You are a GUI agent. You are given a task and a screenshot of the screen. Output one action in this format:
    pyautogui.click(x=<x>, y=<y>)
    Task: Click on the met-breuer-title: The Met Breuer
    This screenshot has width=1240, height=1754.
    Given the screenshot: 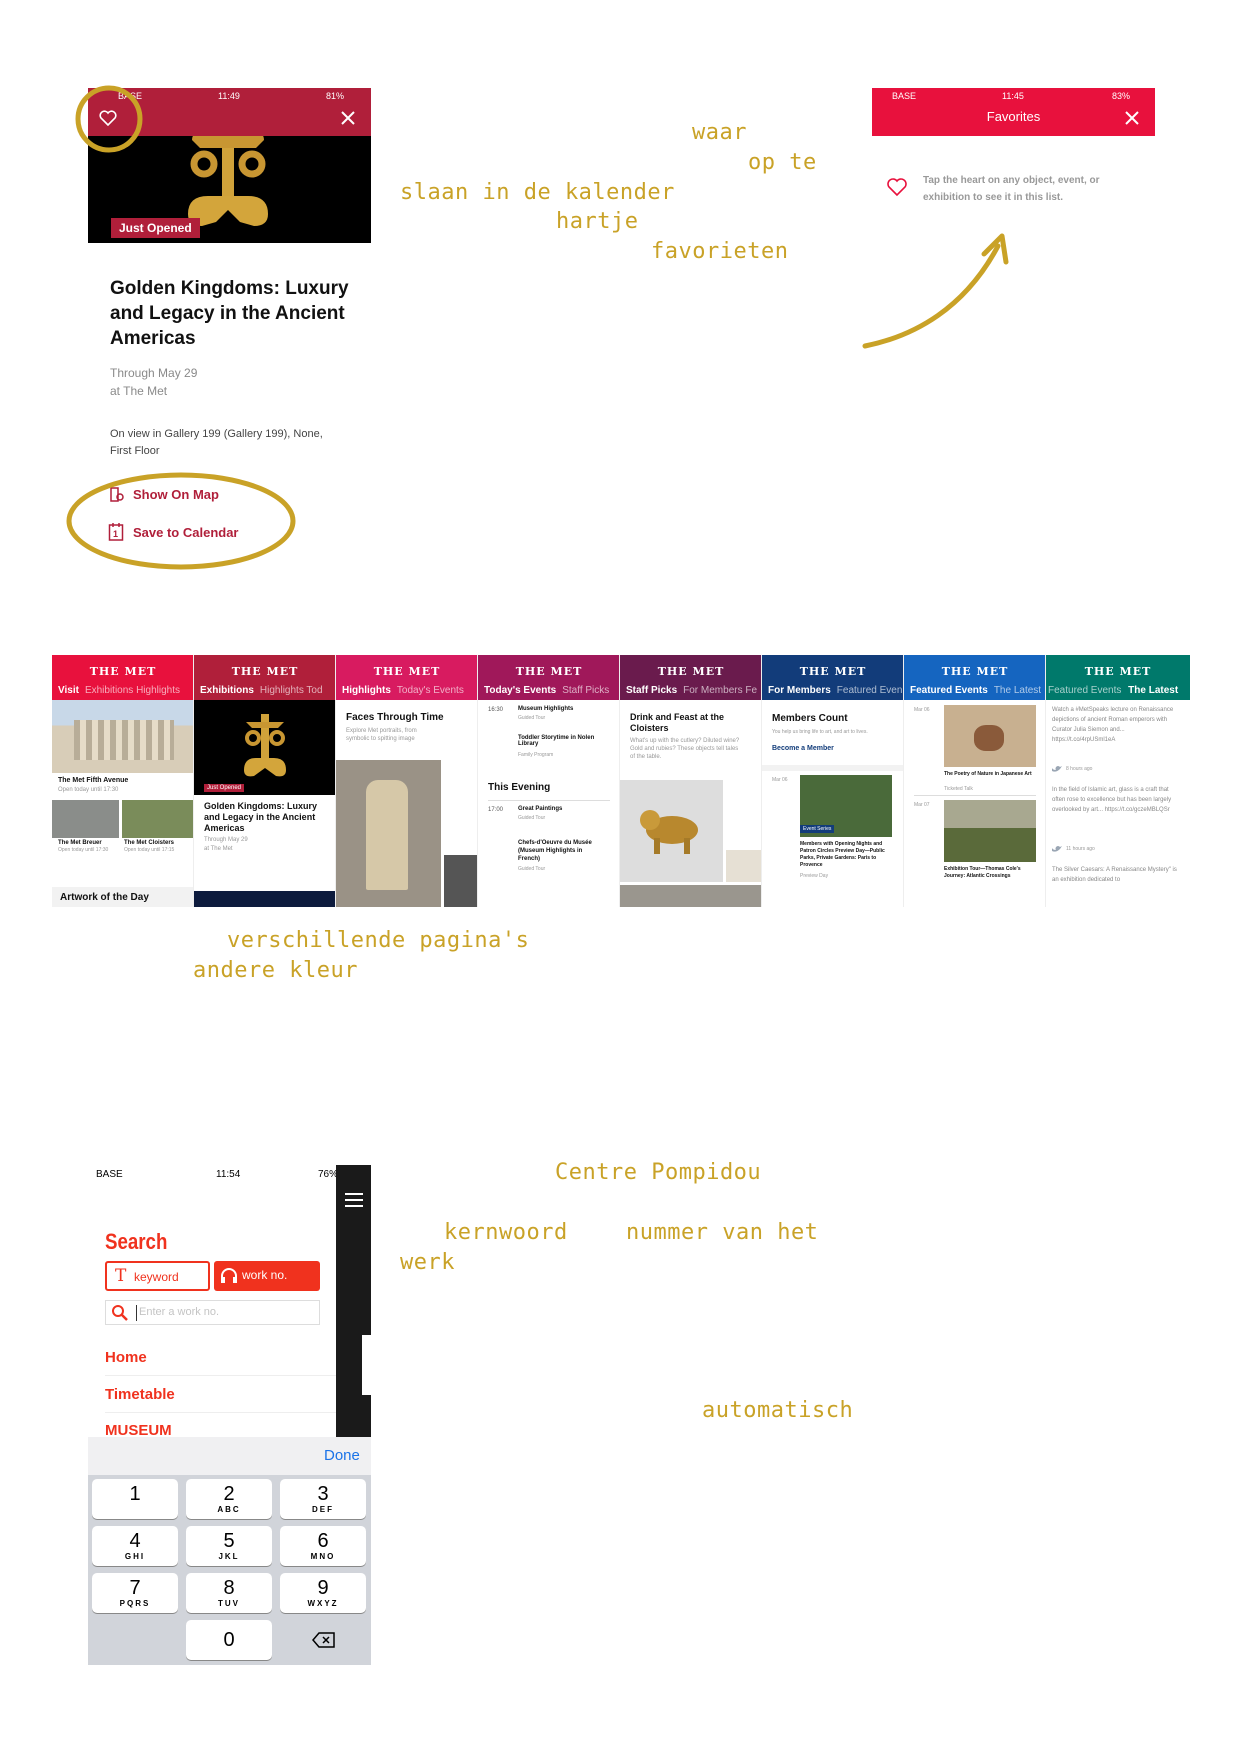 What is the action you would take?
    pyautogui.click(x=80, y=843)
    